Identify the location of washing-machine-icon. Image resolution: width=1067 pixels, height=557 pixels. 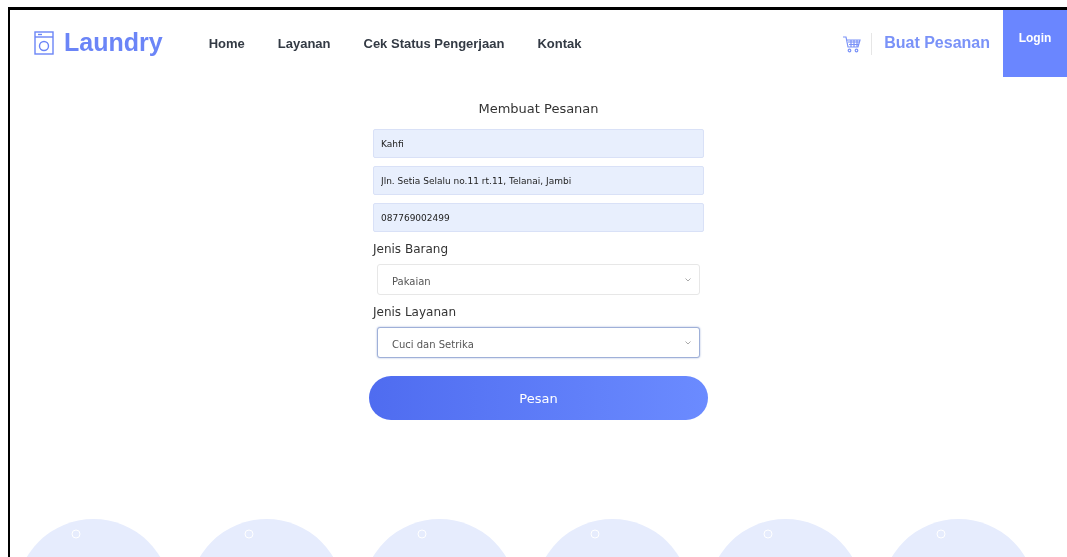
(44, 42).